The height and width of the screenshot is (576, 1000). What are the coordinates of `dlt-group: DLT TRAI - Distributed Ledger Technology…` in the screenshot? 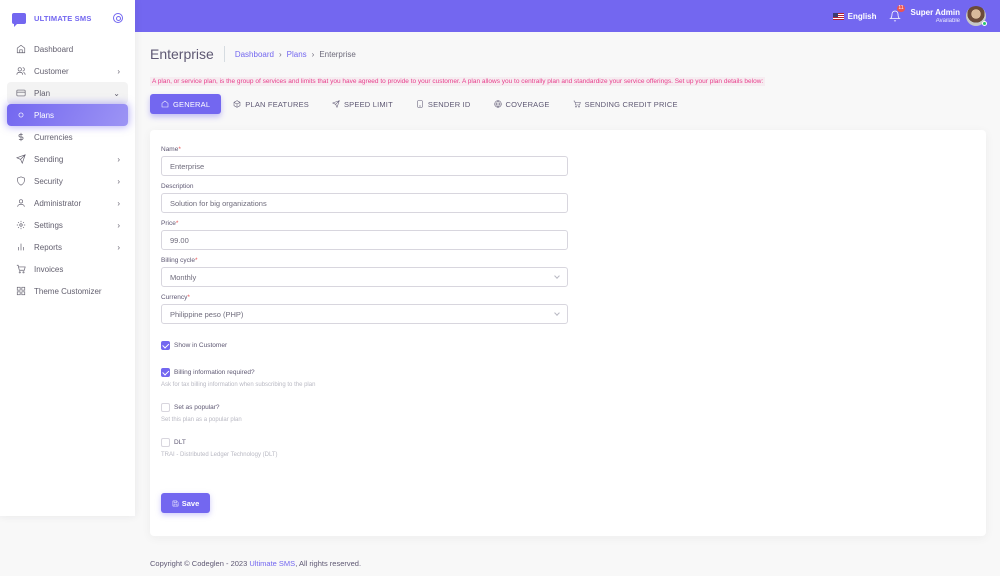 It's located at (568, 447).